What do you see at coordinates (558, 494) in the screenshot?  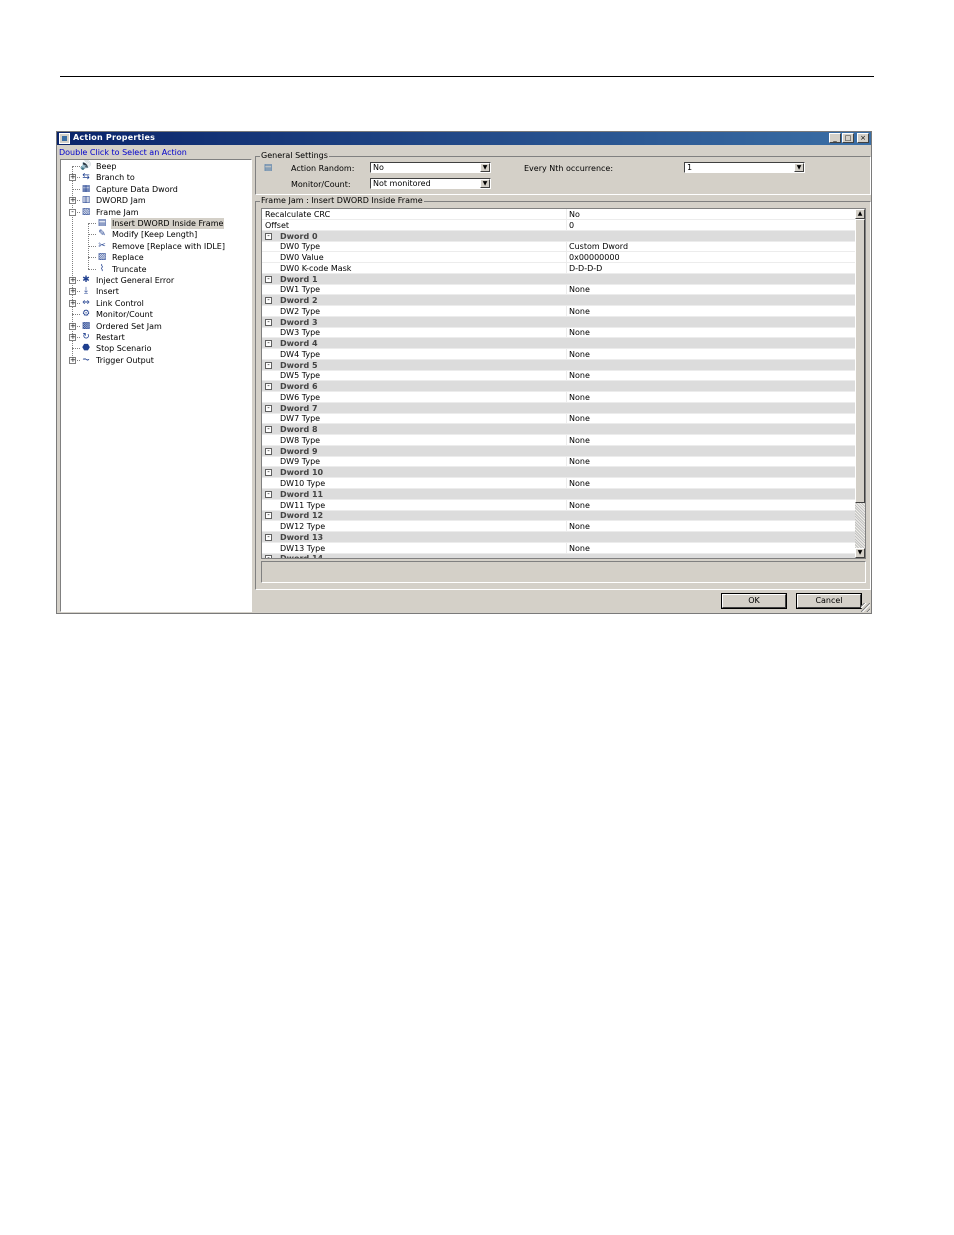 I see `category-row: - Dword 11` at bounding box center [558, 494].